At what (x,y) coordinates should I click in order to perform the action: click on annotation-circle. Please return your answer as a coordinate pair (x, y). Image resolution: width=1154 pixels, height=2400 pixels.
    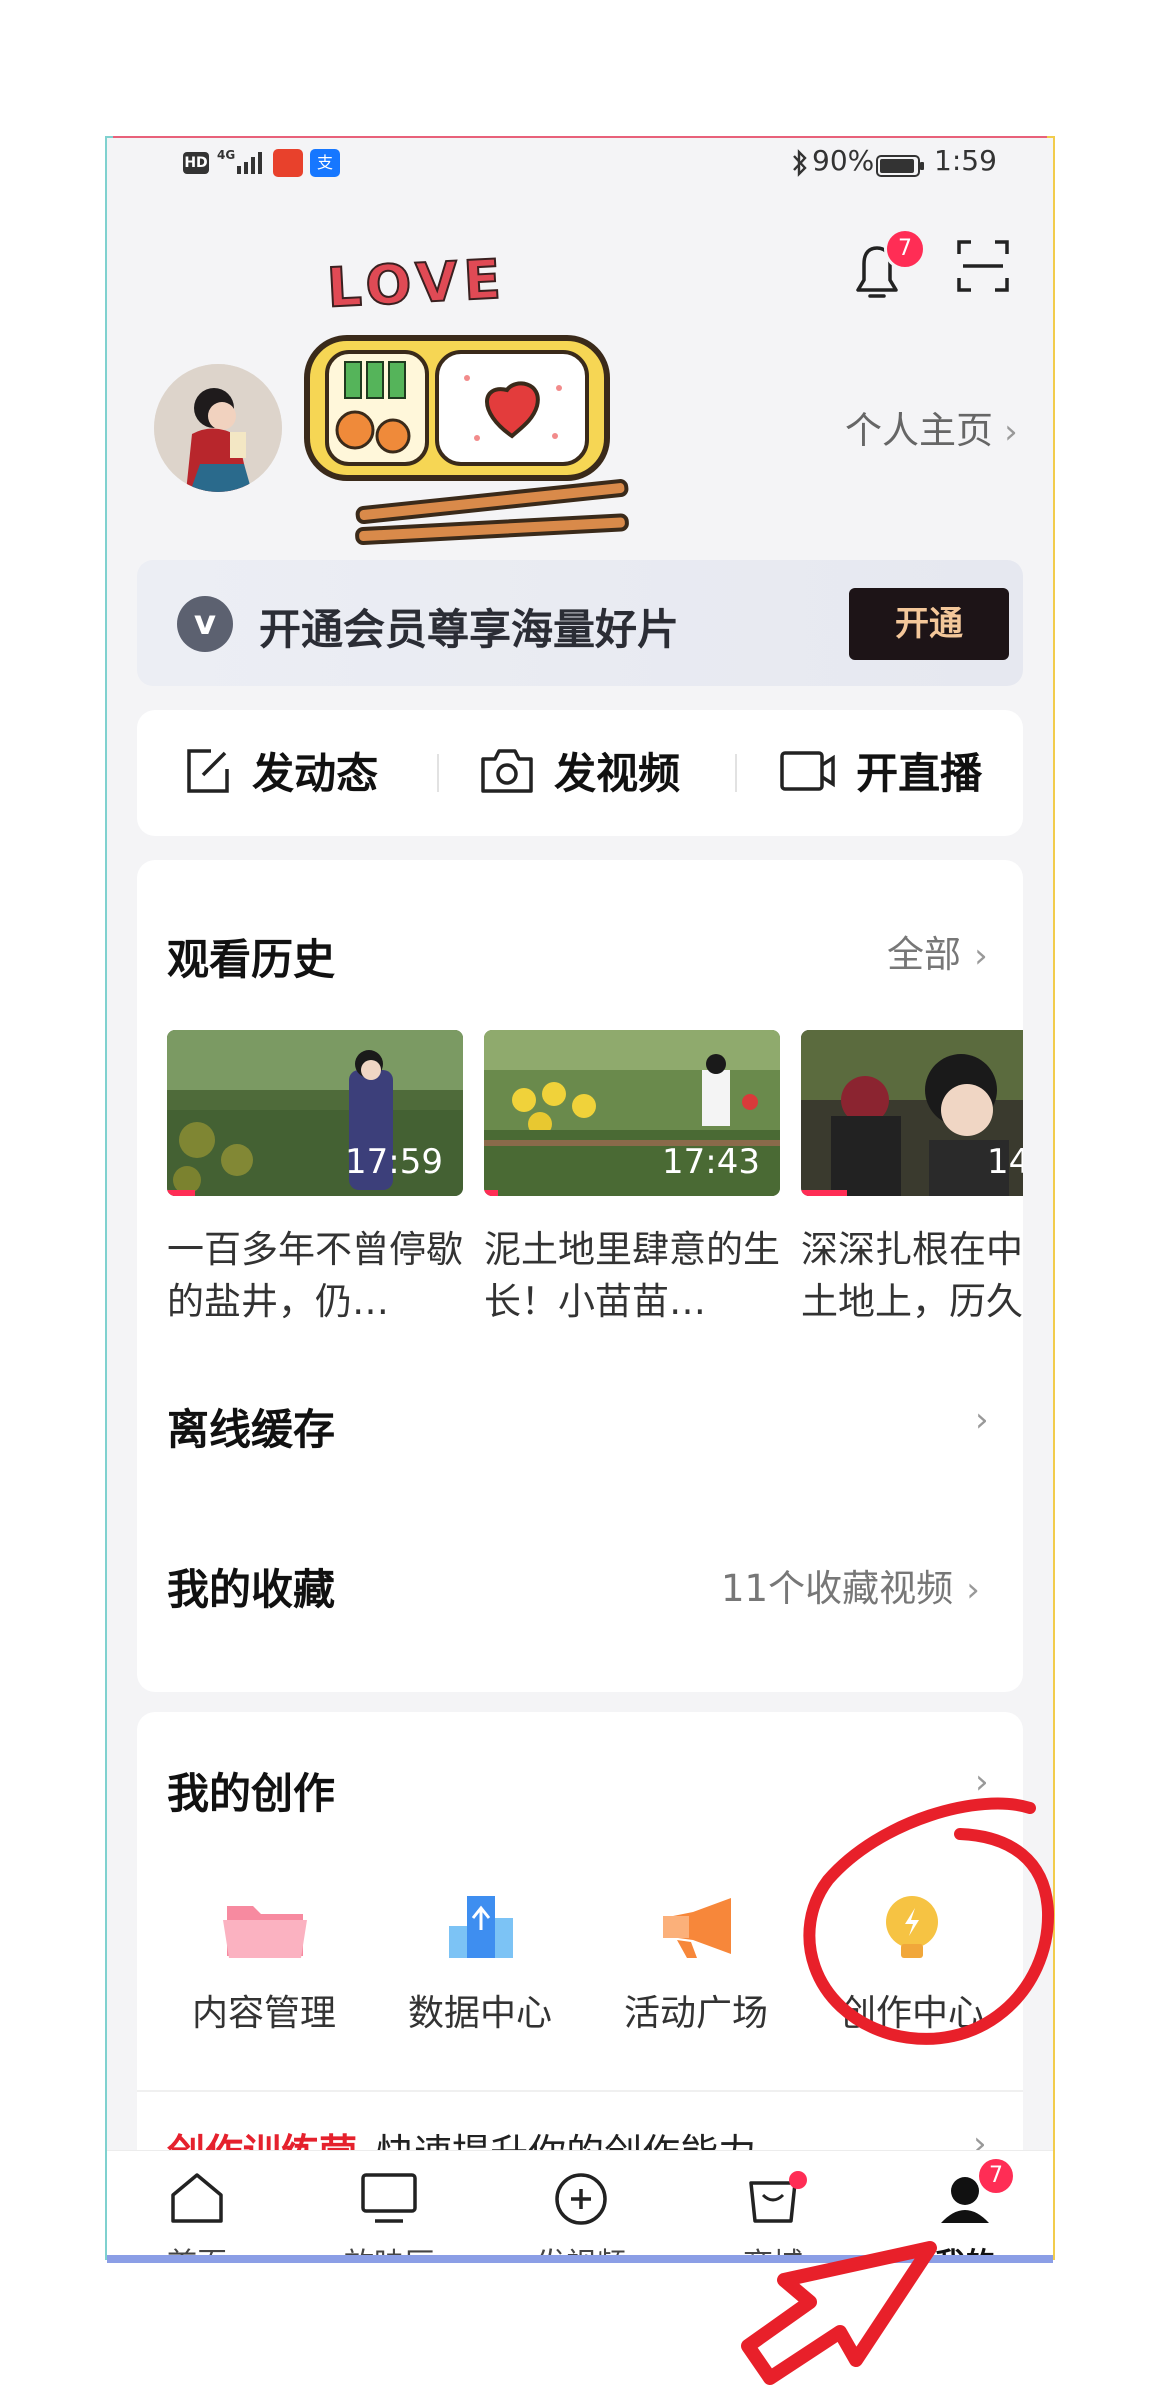
    Looking at the image, I should click on (929, 1921).